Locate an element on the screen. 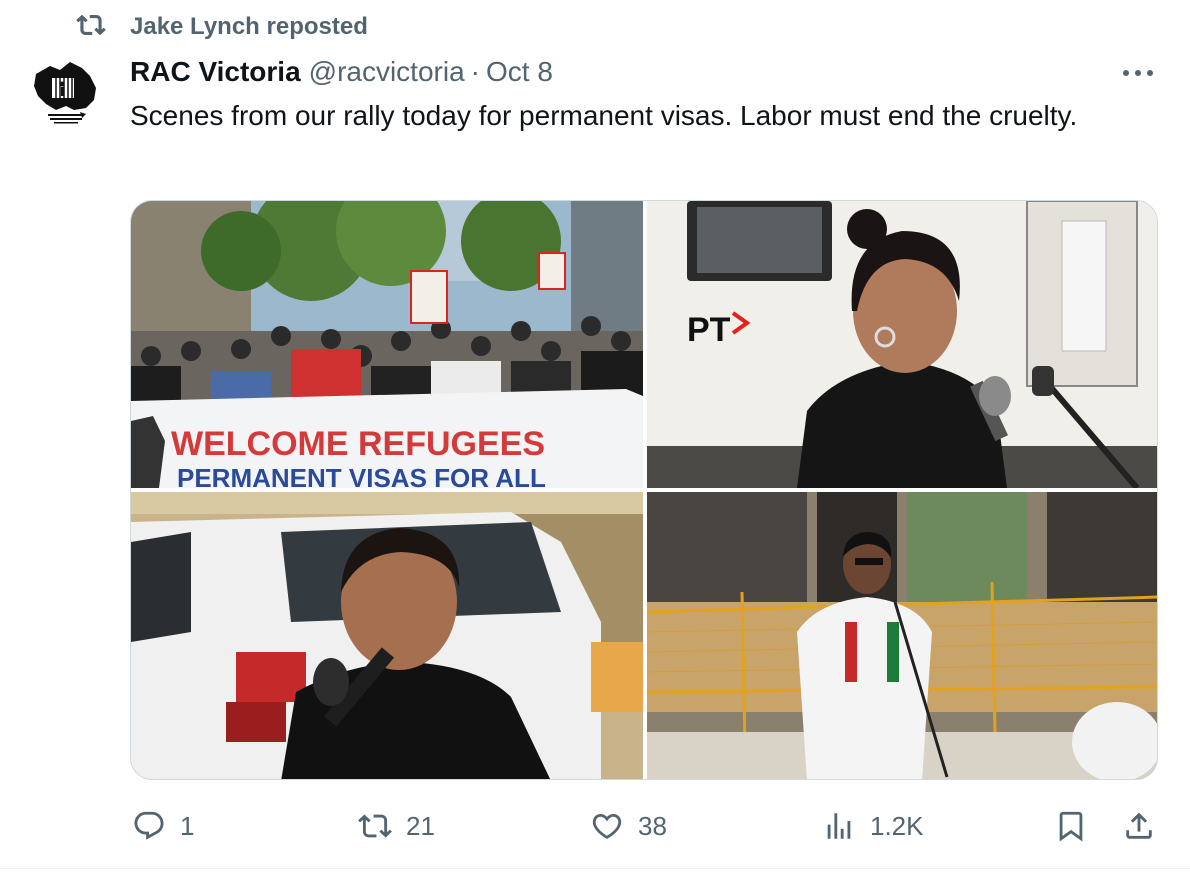 This screenshot has height=876, width=1190. more-icon is located at coordinates (1138, 73).